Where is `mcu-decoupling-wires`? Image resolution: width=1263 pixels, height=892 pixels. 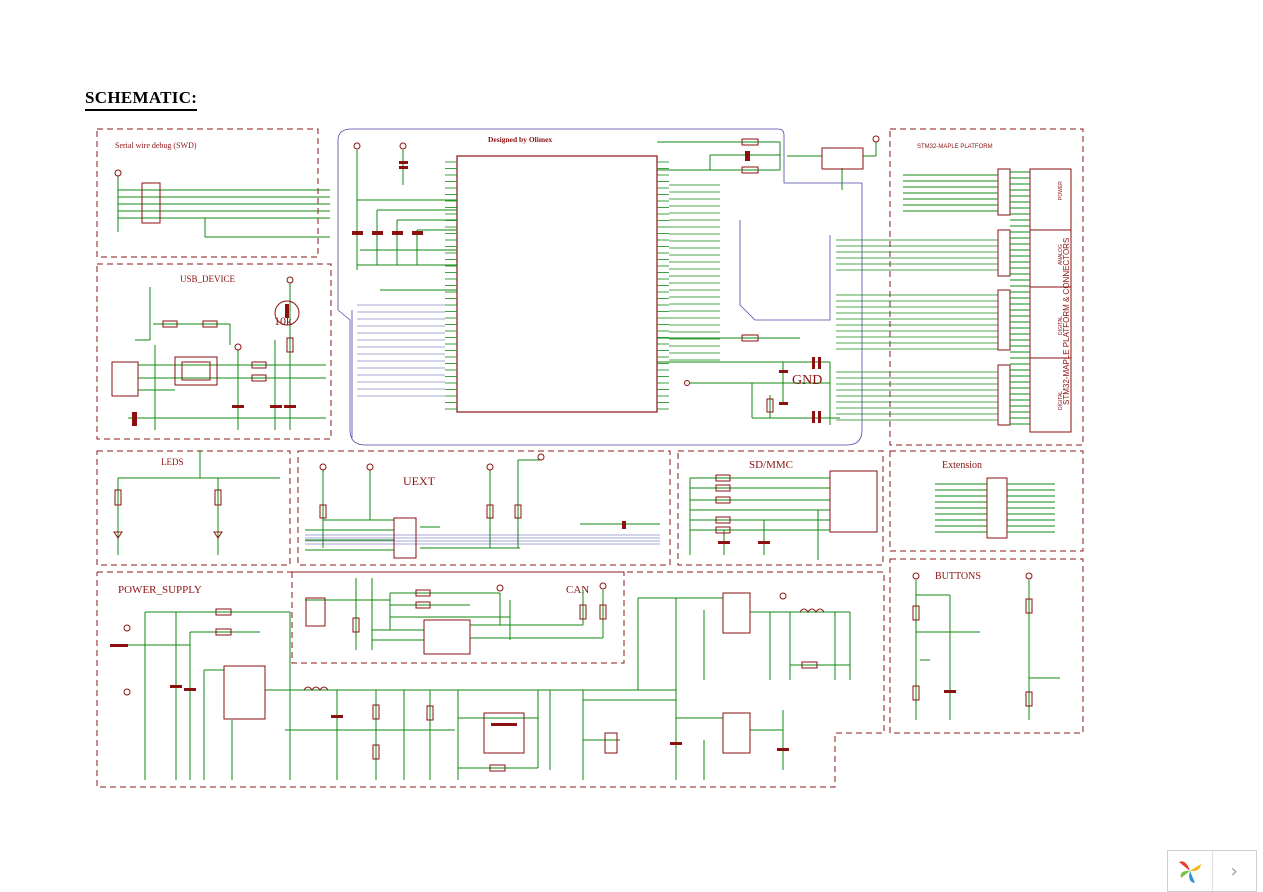 mcu-decoupling-wires is located at coordinates (406, 220).